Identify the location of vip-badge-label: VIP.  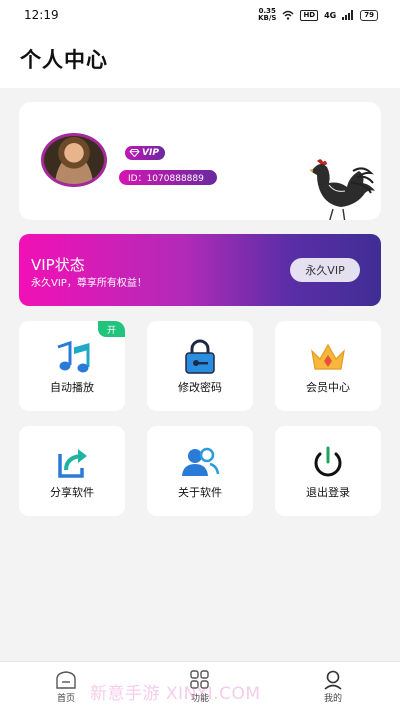
(150, 153).